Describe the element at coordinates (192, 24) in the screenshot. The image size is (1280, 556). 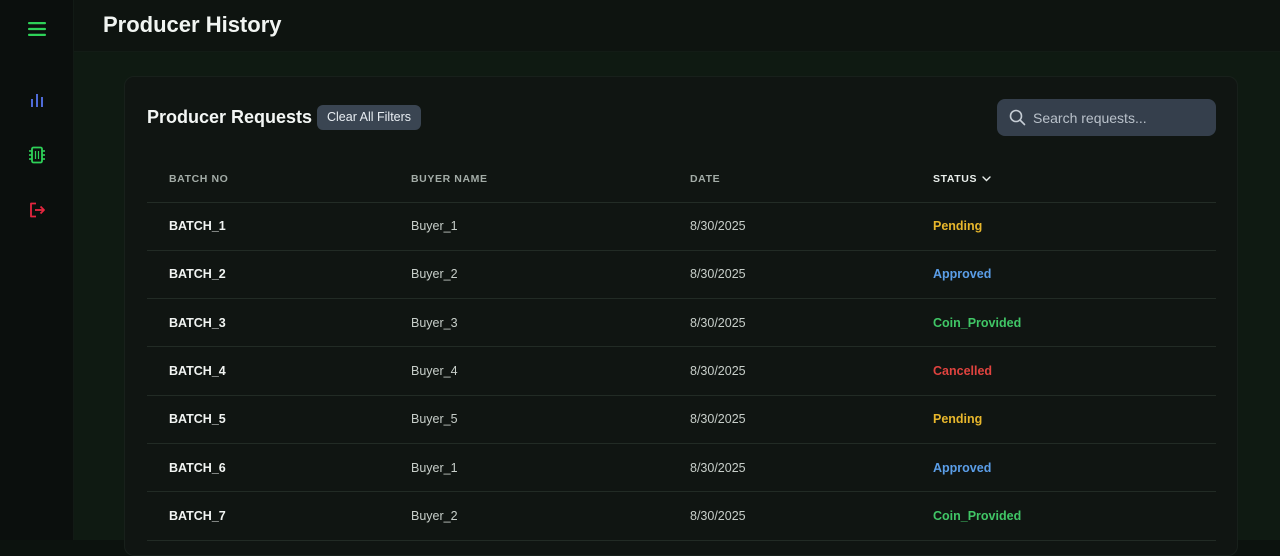
I see `page-title: Producer History` at that location.